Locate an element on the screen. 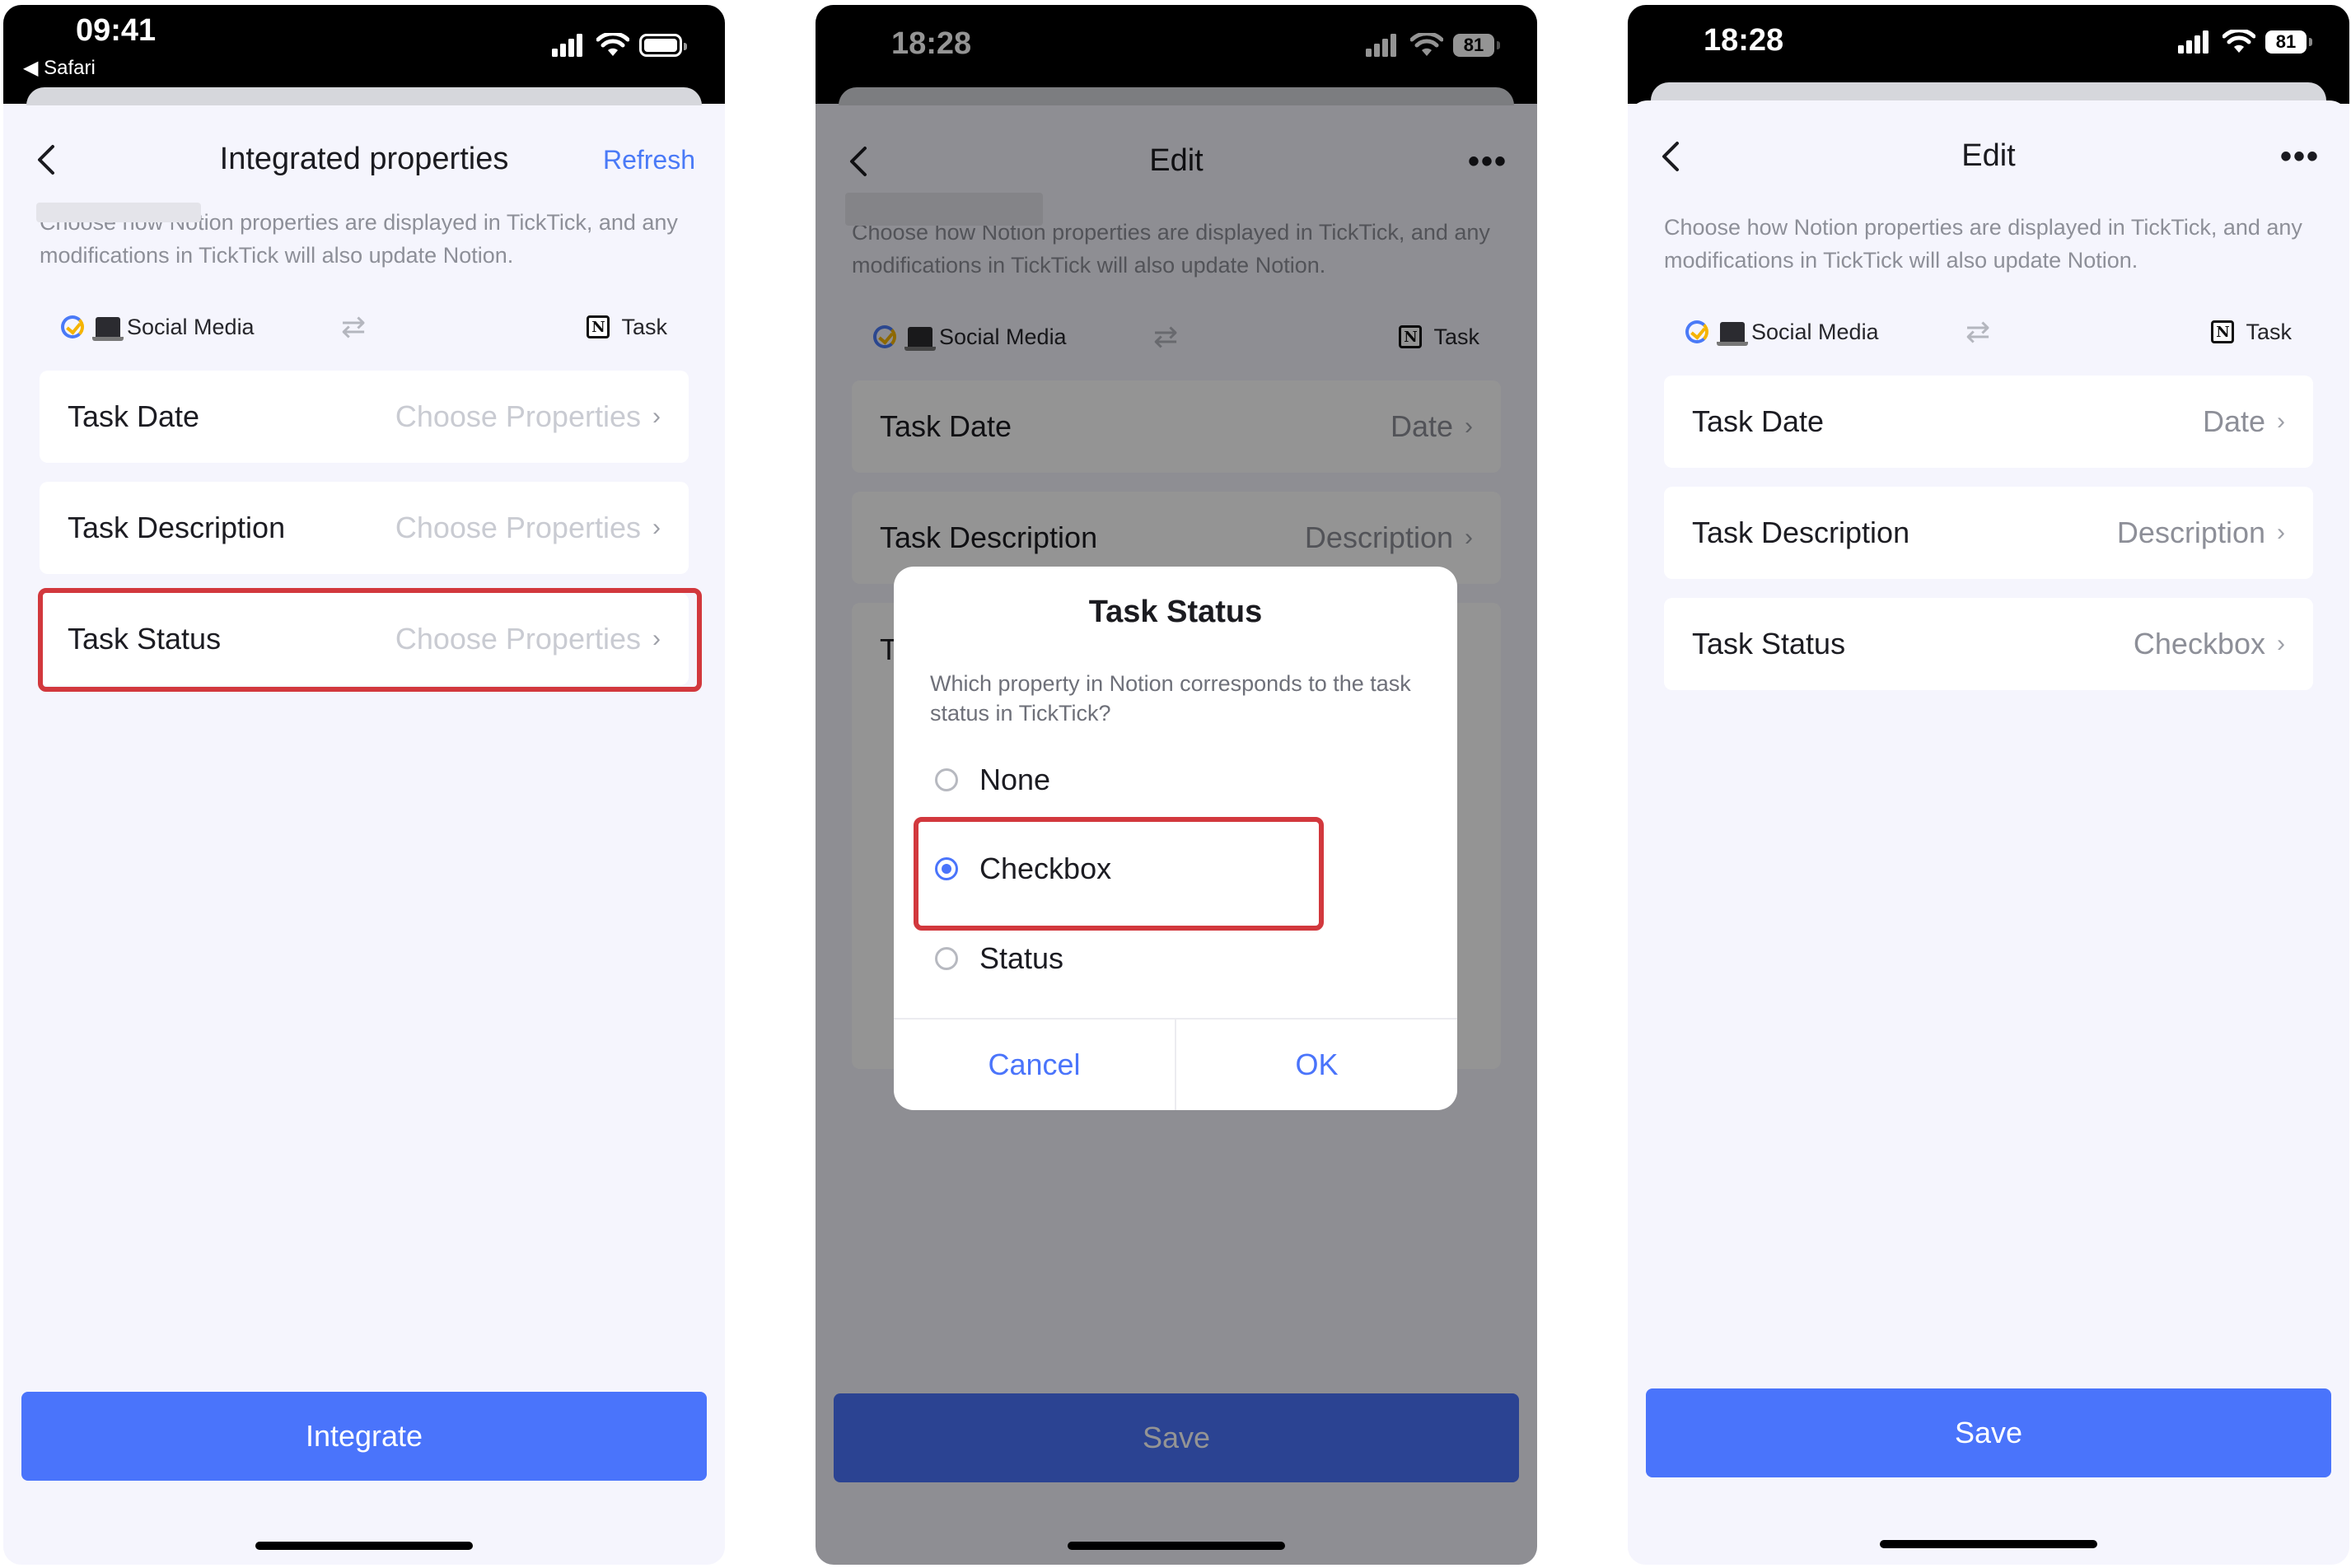 The image size is (2351, 1568). redaction-mask is located at coordinates (119, 212).